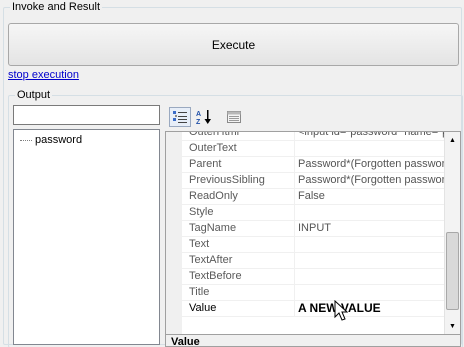 Image resolution: width=464 pixels, height=347 pixels. What do you see at coordinates (341, 310) in the screenshot?
I see `mouse-cursor-icon` at bounding box center [341, 310].